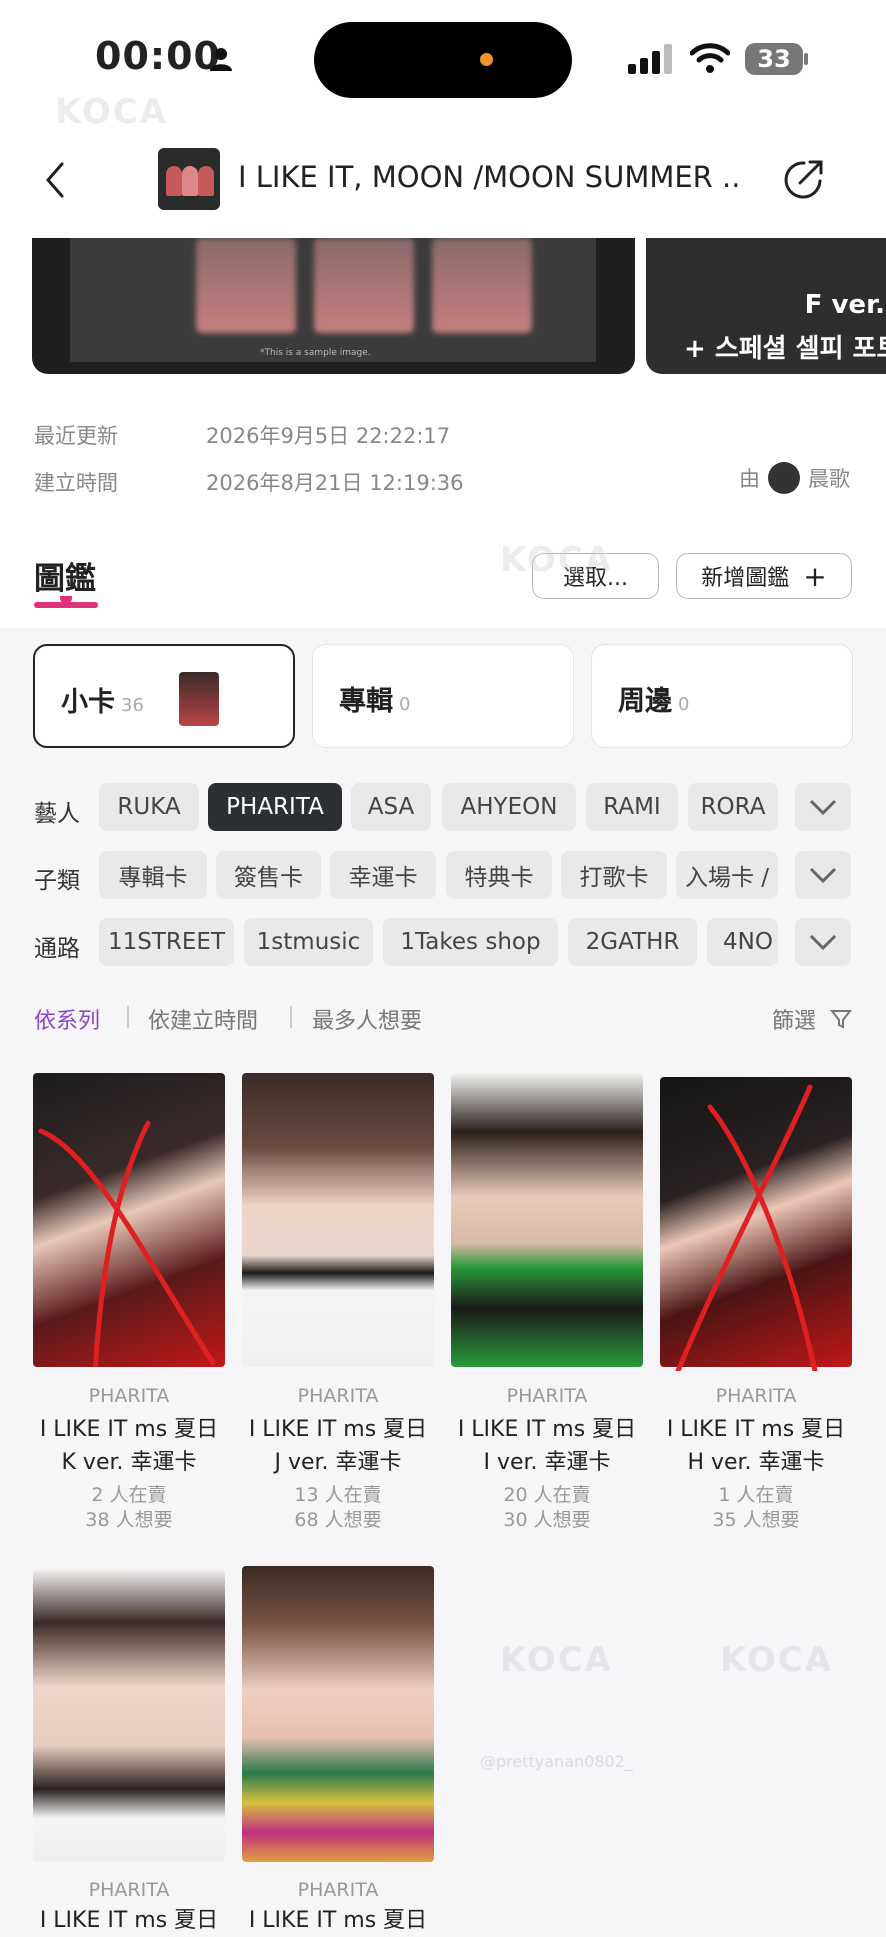 This screenshot has width=886, height=1937. Describe the element at coordinates (815, 576) in the screenshot. I see `plus-icon: +` at that location.